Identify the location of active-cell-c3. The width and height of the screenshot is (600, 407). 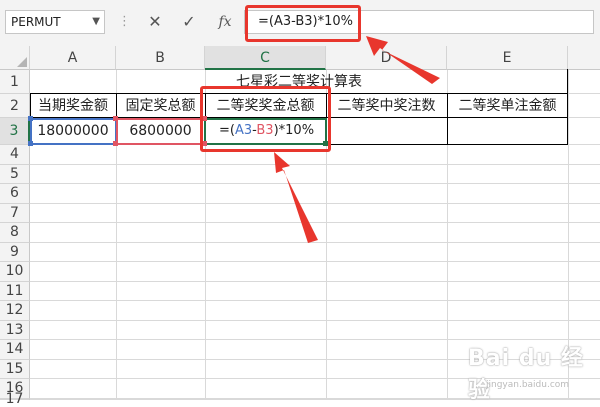
(265, 131).